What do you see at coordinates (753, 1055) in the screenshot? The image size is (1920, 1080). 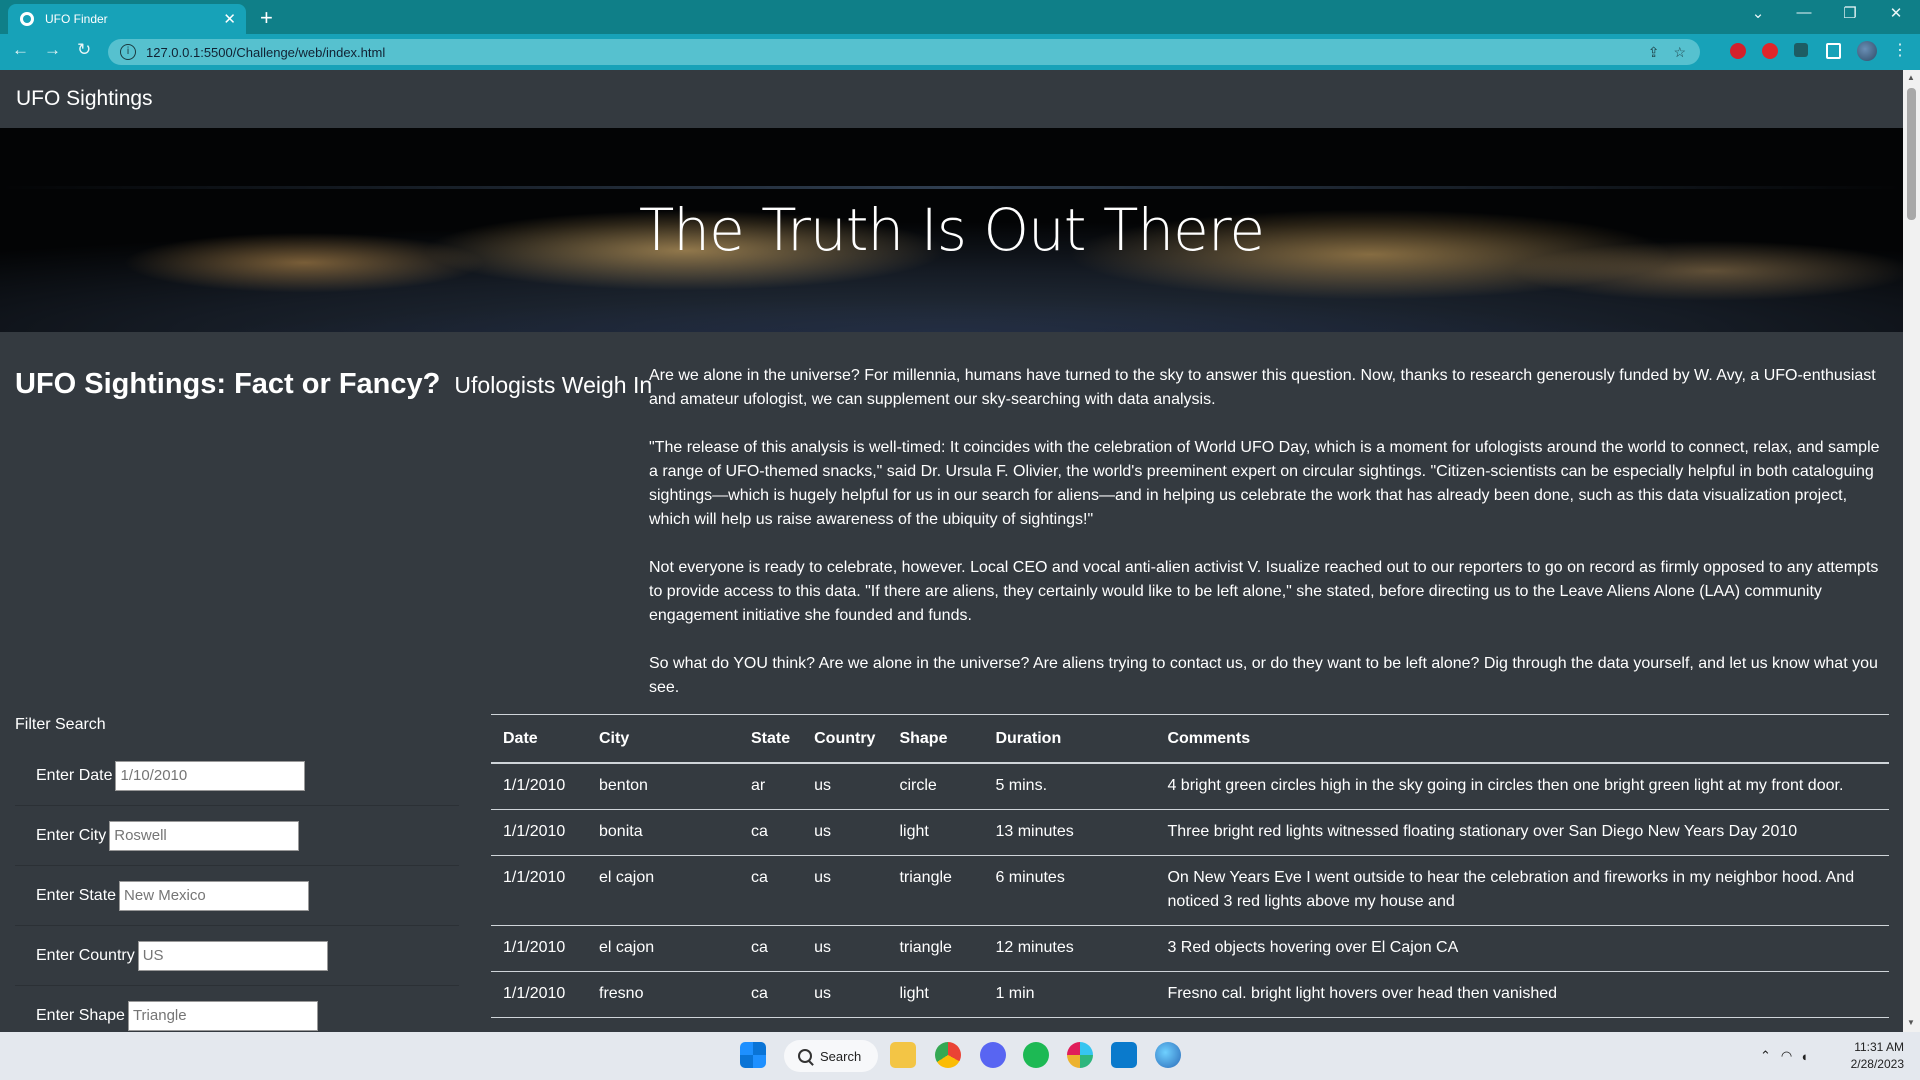 I see `windows-start-icon` at bounding box center [753, 1055].